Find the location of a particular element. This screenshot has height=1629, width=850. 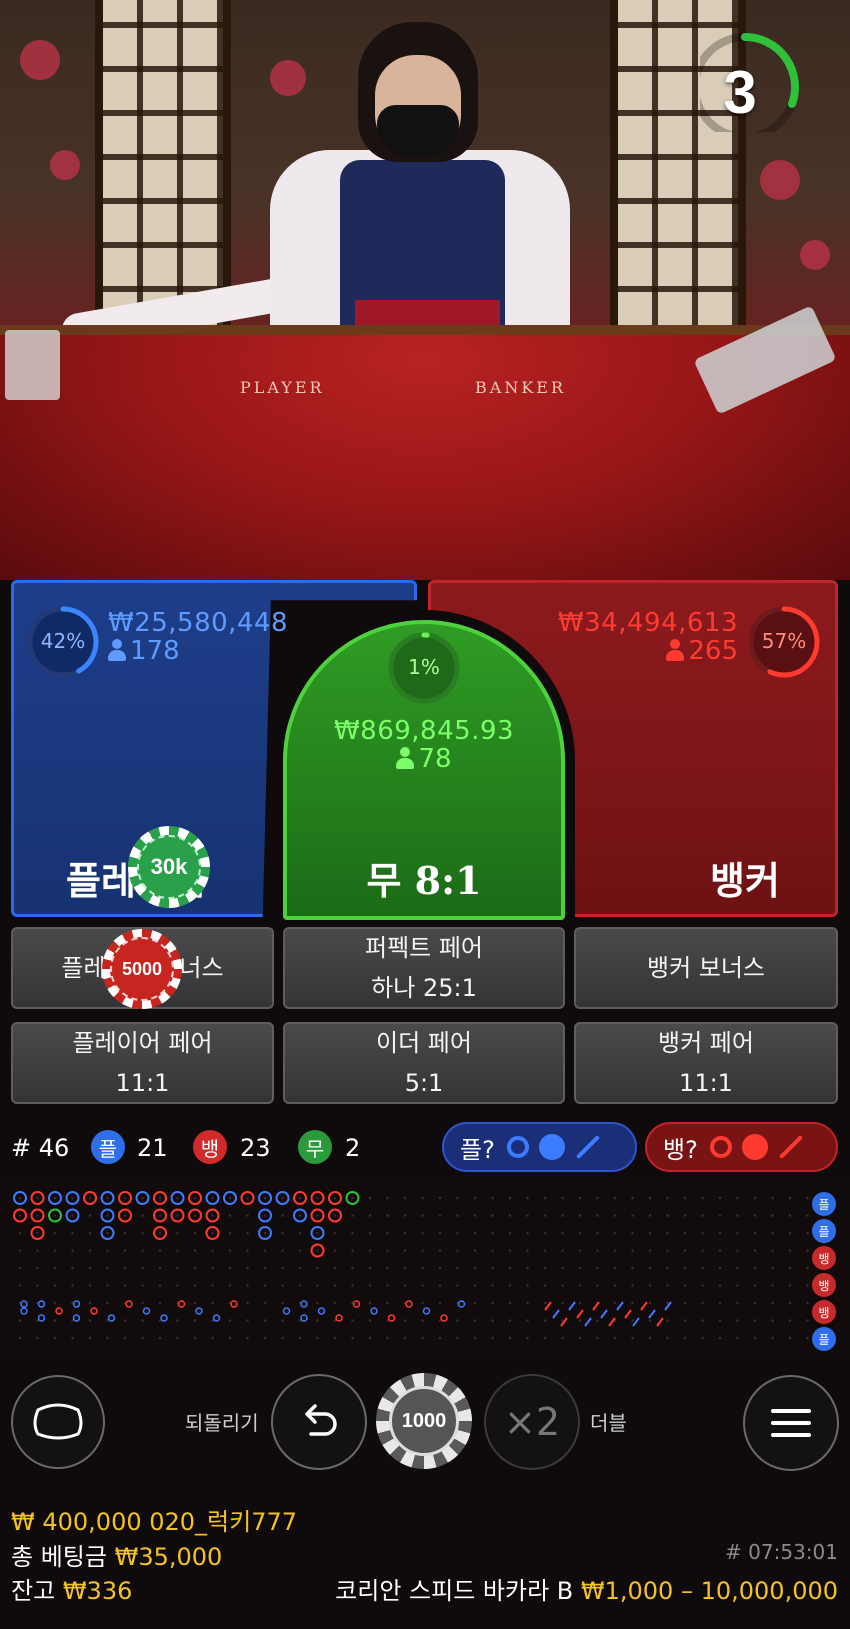

road-prediction-badge: 플 is located at coordinates (824, 1204).